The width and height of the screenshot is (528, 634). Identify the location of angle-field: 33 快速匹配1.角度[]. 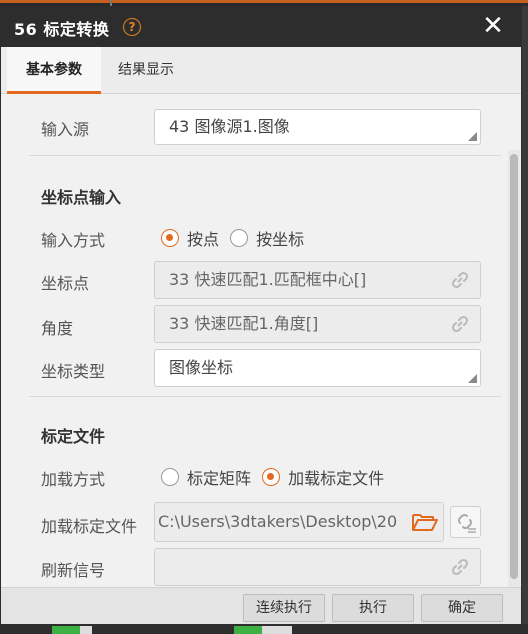
(317, 324).